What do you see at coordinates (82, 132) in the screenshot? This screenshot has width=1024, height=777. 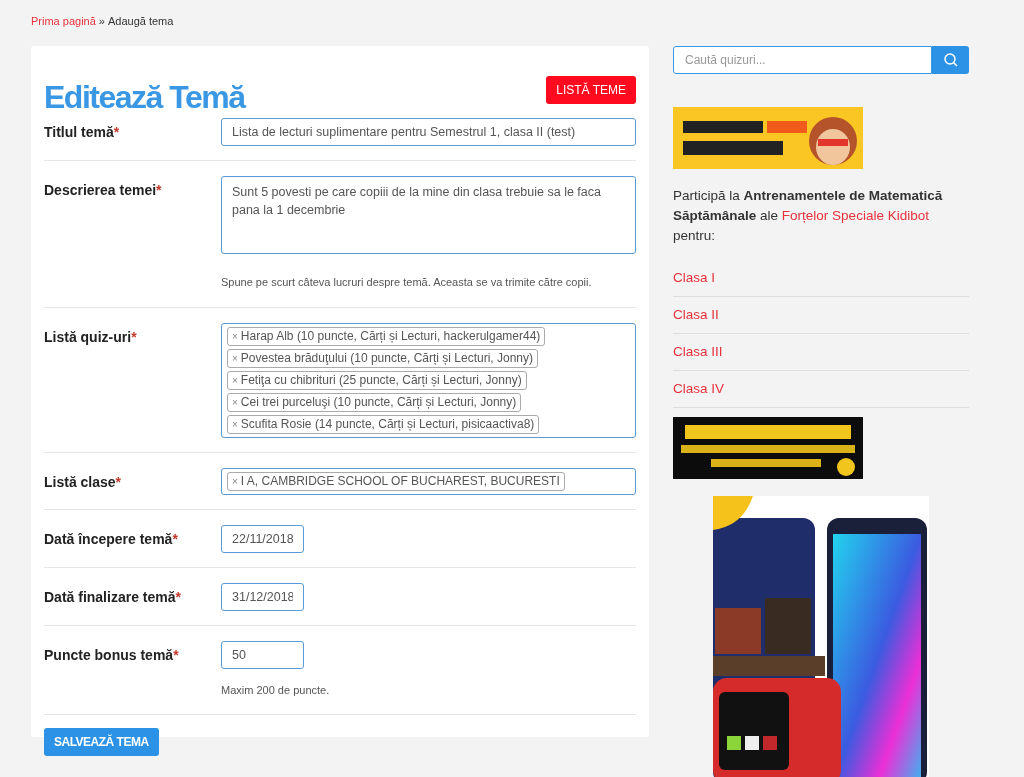 I see `field-label: Titlul temă*` at bounding box center [82, 132].